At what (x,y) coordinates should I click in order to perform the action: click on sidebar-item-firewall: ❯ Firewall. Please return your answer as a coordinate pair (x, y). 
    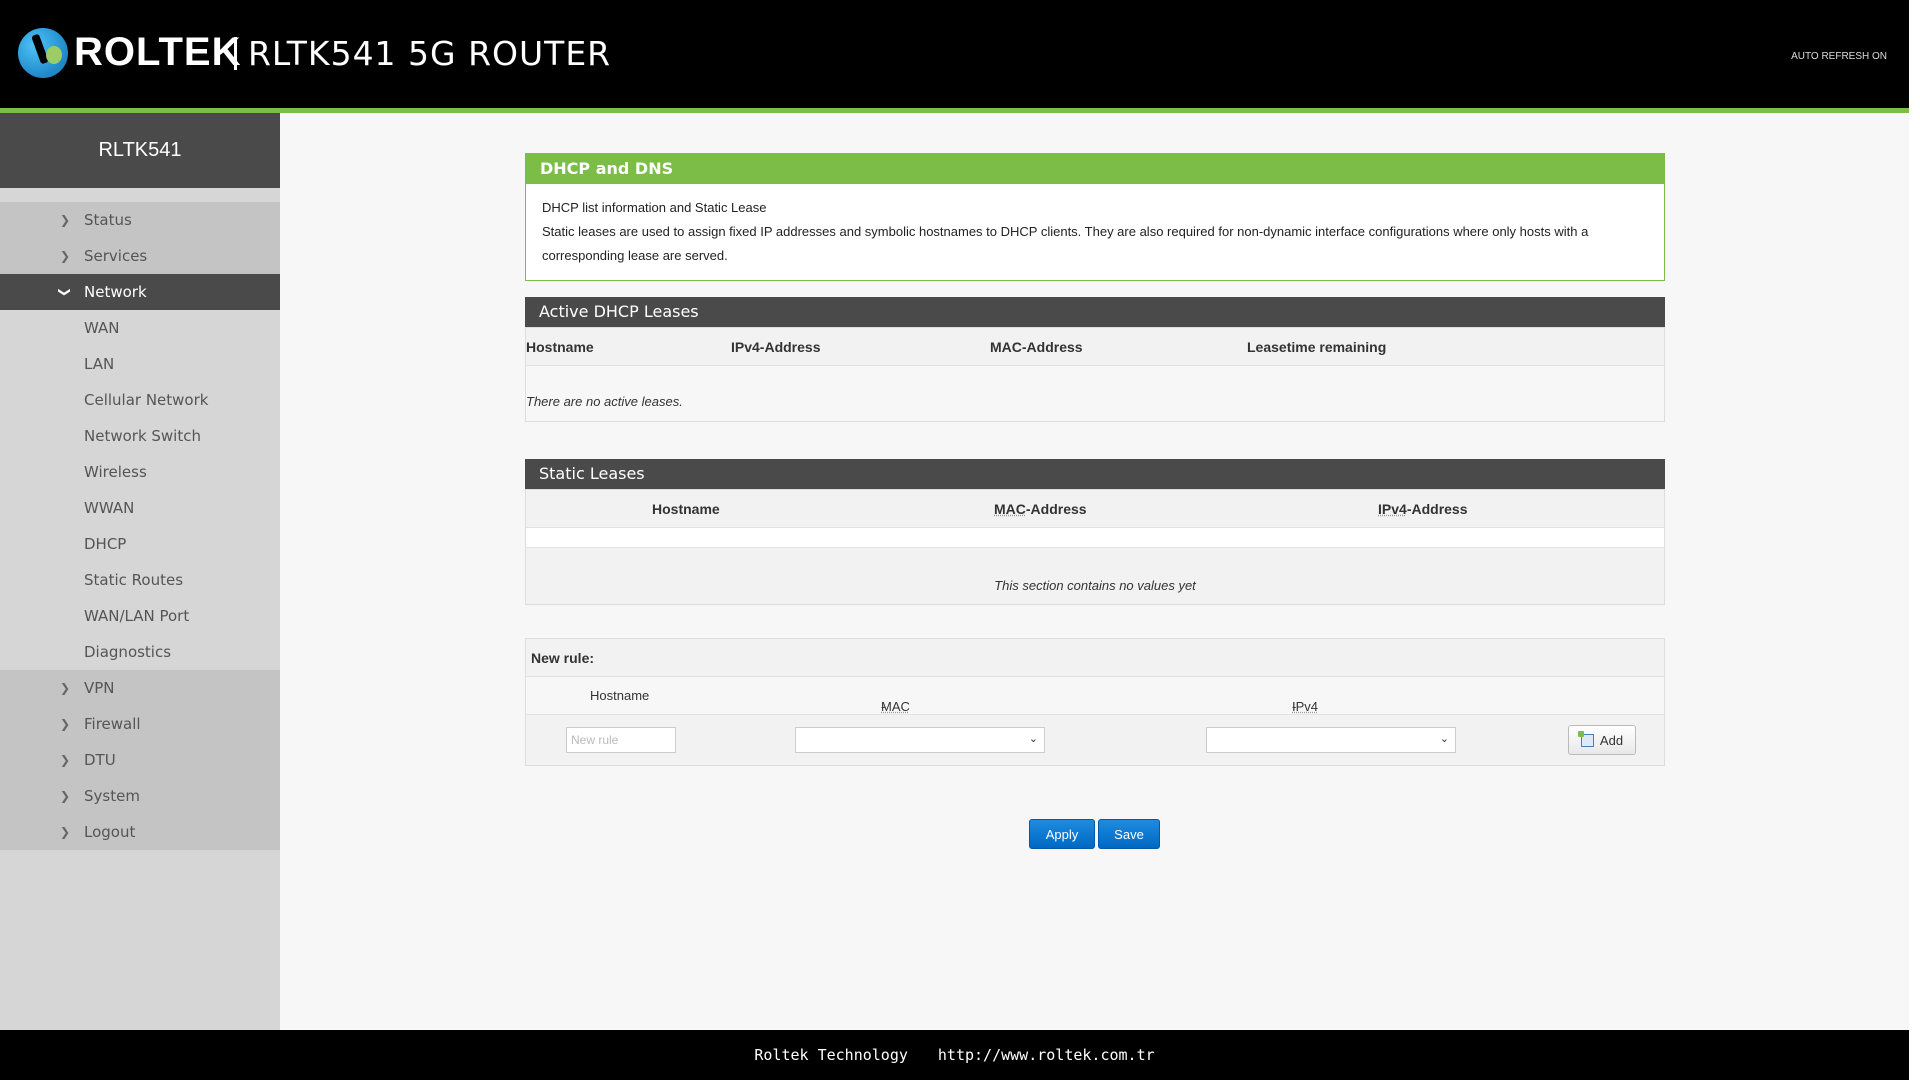
    Looking at the image, I should click on (140, 724).